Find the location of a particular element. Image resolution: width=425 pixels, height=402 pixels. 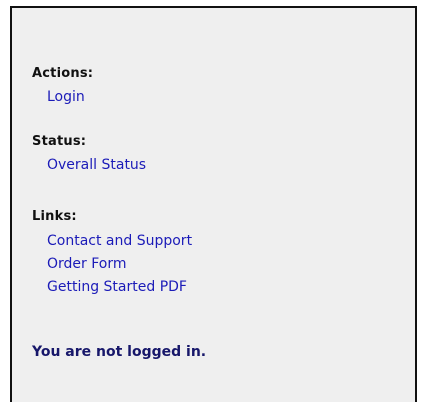

status-heading: Status: is located at coordinates (59, 141).